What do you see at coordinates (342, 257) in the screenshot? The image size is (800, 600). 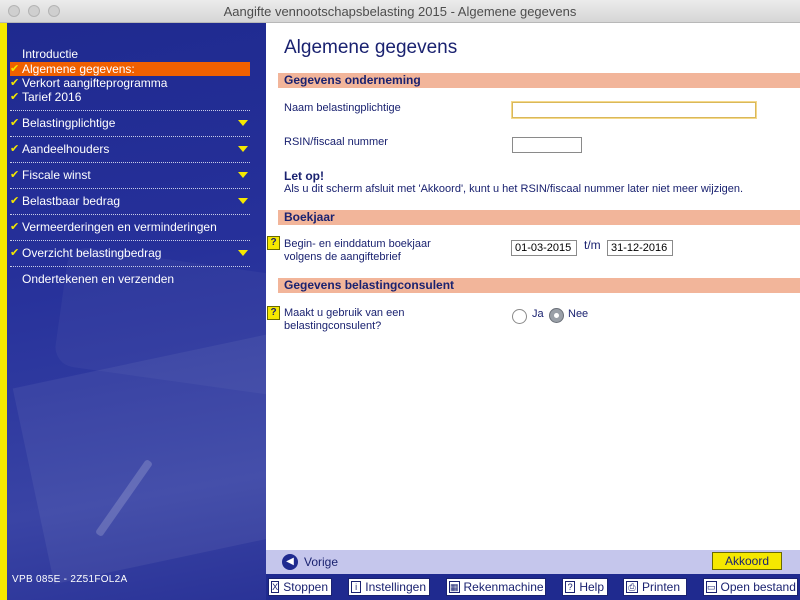 I see `boekjaar-label-line2: volgens de aangiftebrief` at bounding box center [342, 257].